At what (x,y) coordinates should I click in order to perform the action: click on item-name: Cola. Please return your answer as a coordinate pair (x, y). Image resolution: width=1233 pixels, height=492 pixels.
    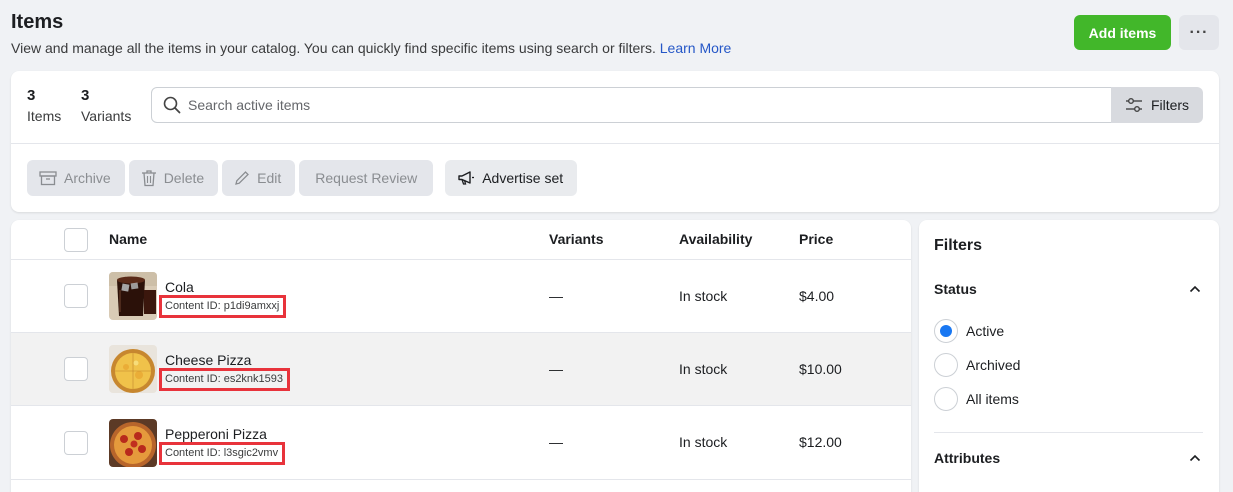
    Looking at the image, I should click on (179, 287).